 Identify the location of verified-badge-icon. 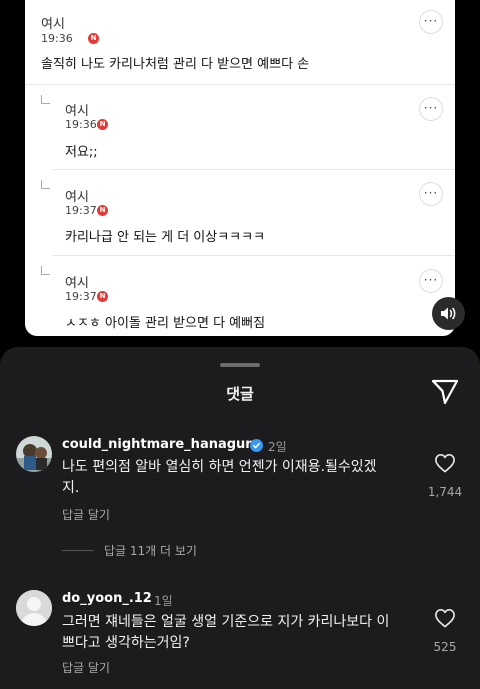
(256, 445).